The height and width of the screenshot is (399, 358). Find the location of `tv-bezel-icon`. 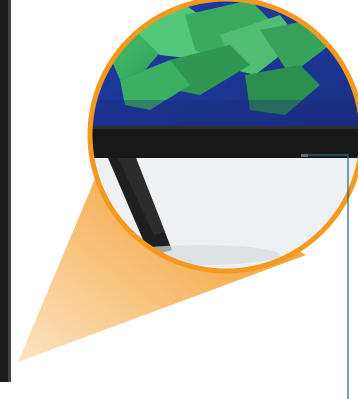

tv-bezel-icon is located at coordinates (224, 142).